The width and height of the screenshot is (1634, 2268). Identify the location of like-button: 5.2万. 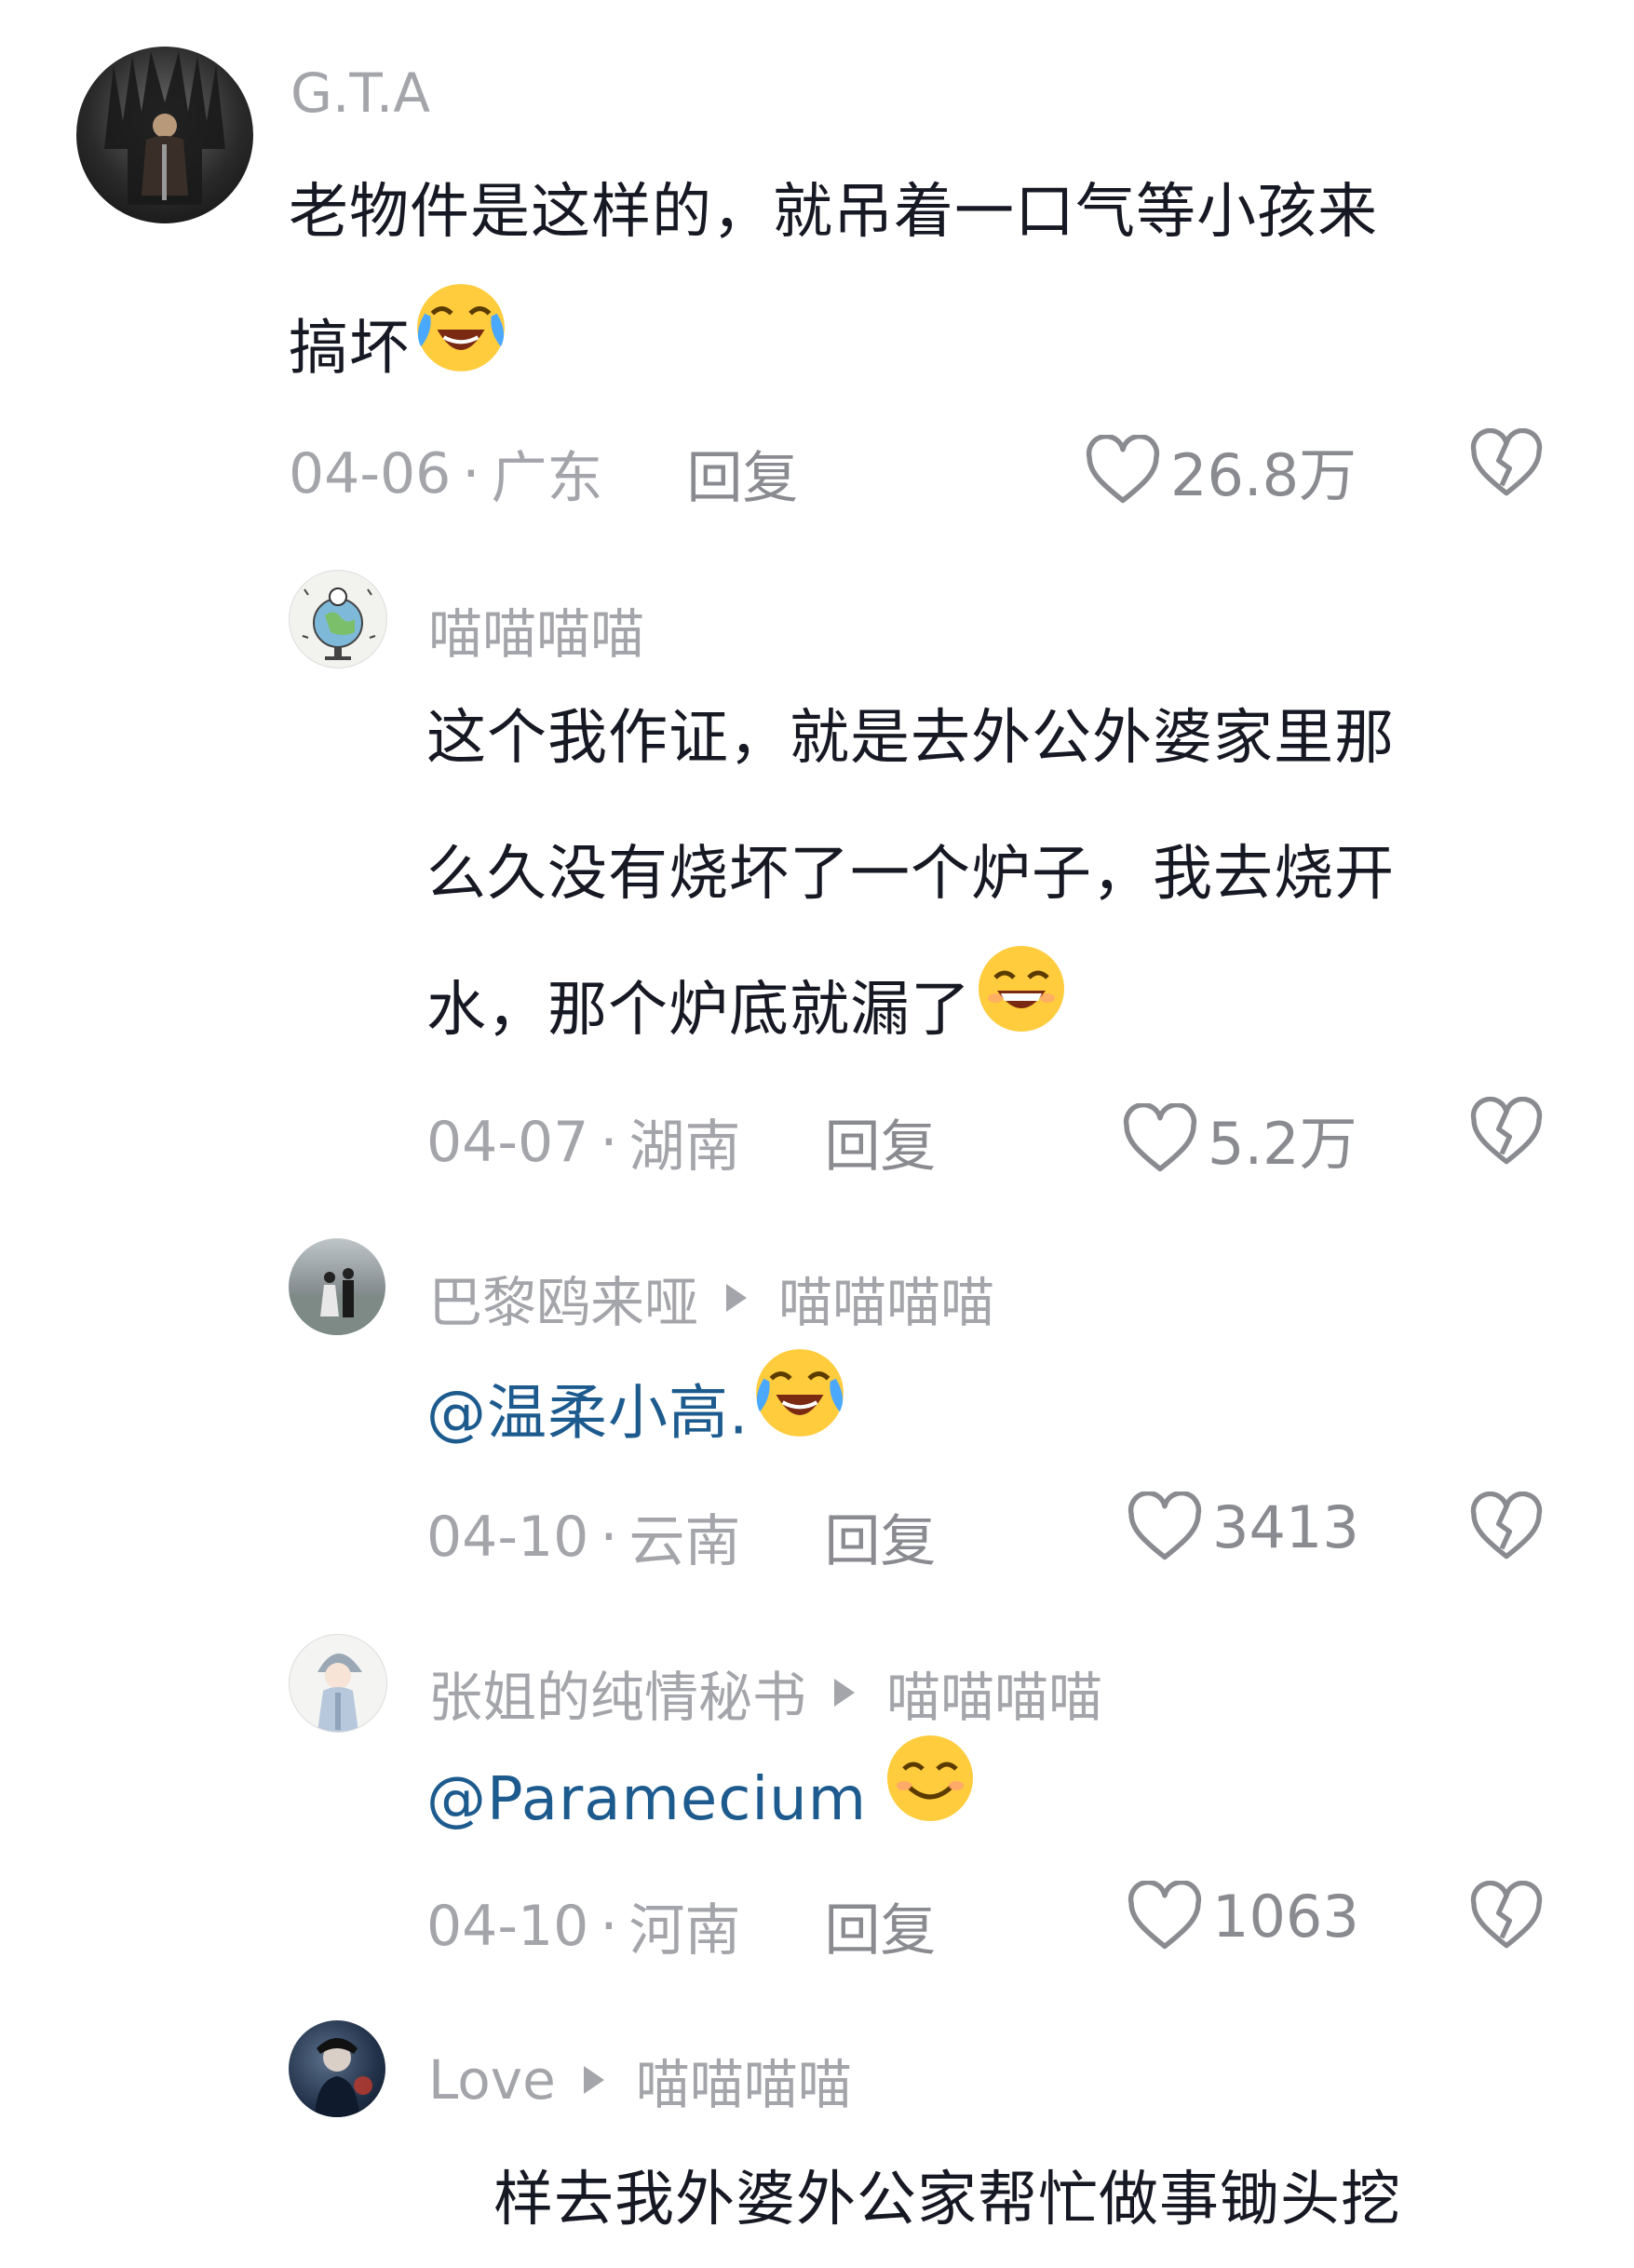
(1239, 1139).